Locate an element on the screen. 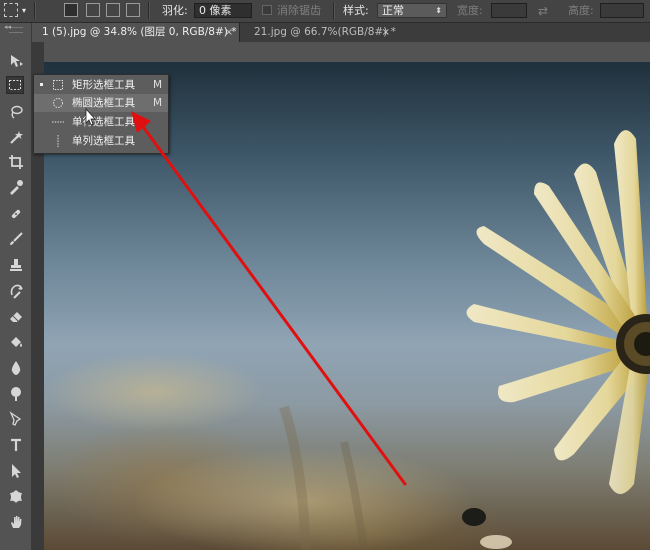 Image resolution: width=650 pixels, height=550 pixels. document-tab-1: 1 (5).jpg @ 34.8% (图层 0, RGB/8#) * × is located at coordinates (136, 32).